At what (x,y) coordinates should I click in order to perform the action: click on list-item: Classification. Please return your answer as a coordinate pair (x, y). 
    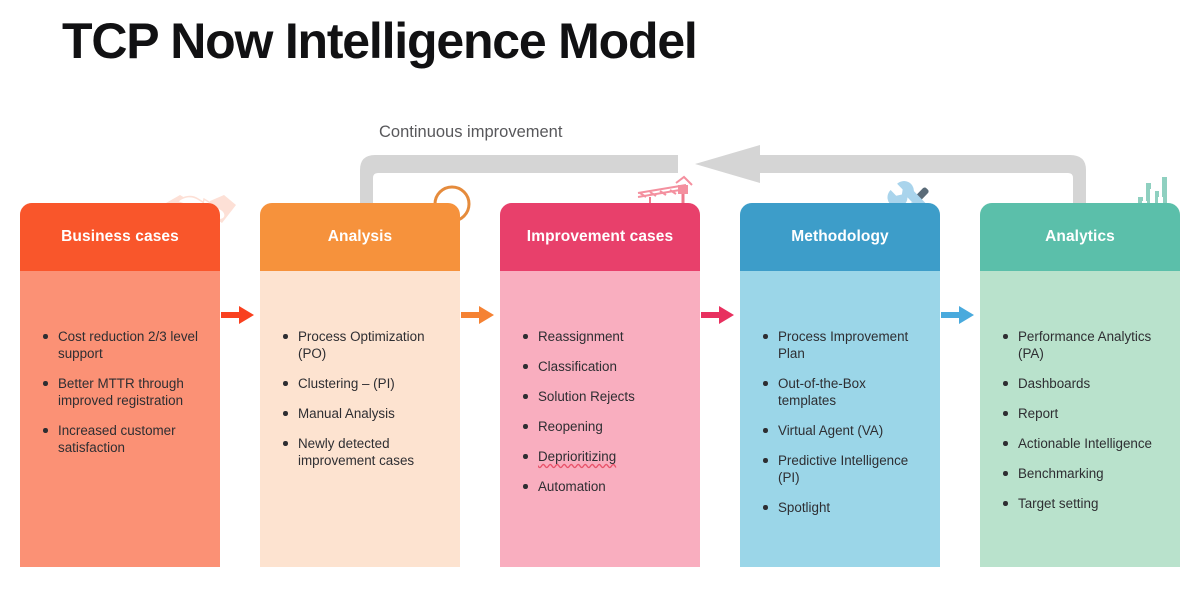
    Looking at the image, I should click on (604, 366).